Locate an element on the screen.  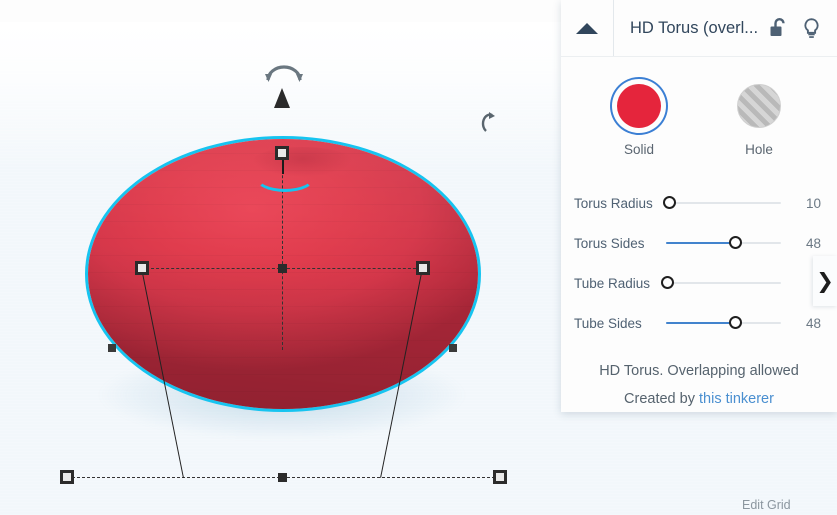
collapse-panel-button is located at coordinates (587, 28).